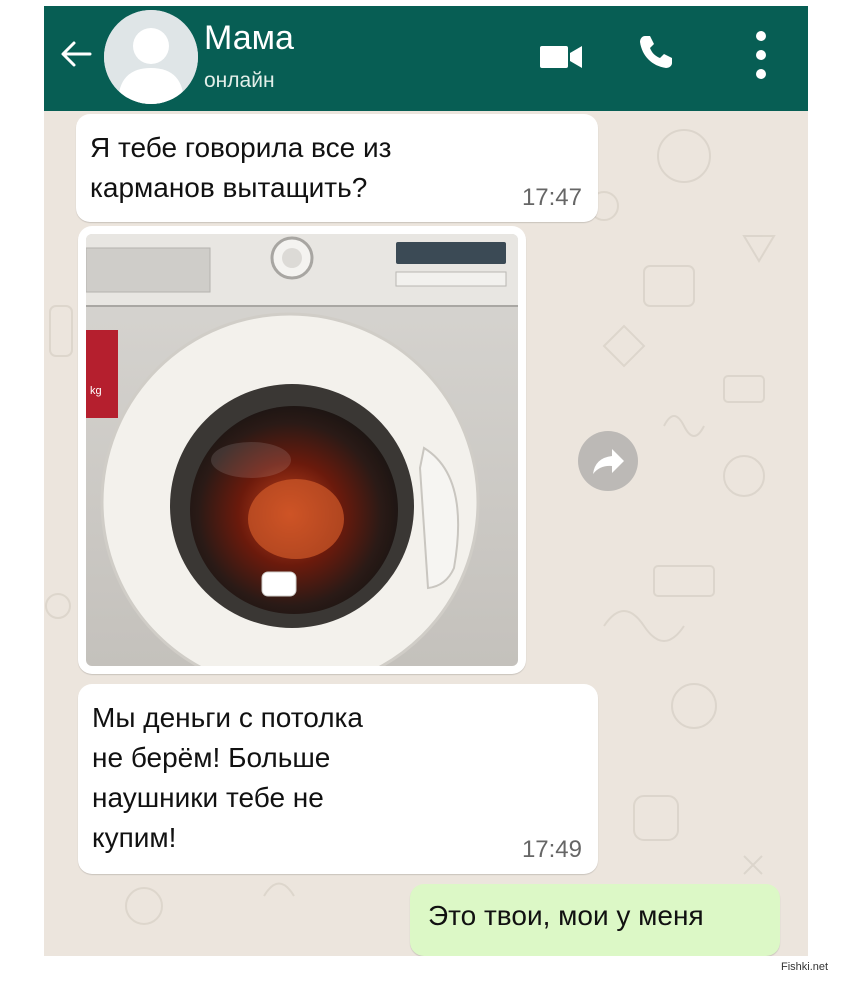  What do you see at coordinates (426, 58) in the screenshot?
I see `chat-header: Мама онлайн` at bounding box center [426, 58].